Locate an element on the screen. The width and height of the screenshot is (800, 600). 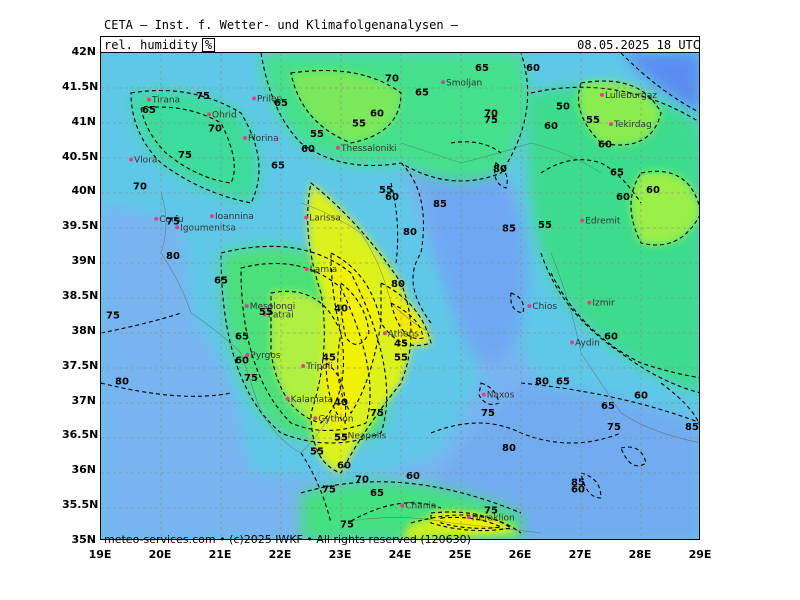
contour-value-label: 50 is located at coordinates (563, 106).